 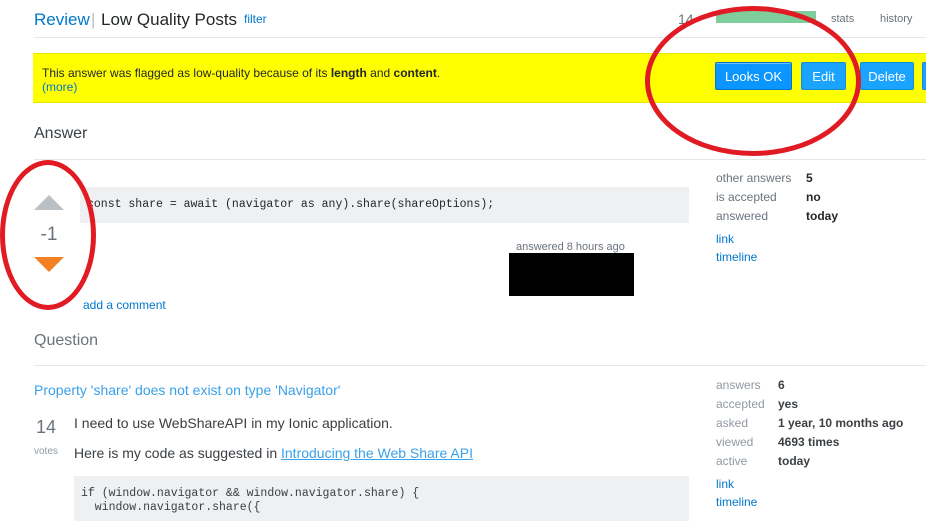 What do you see at coordinates (823, 76) in the screenshot?
I see `edit-button: Edit` at bounding box center [823, 76].